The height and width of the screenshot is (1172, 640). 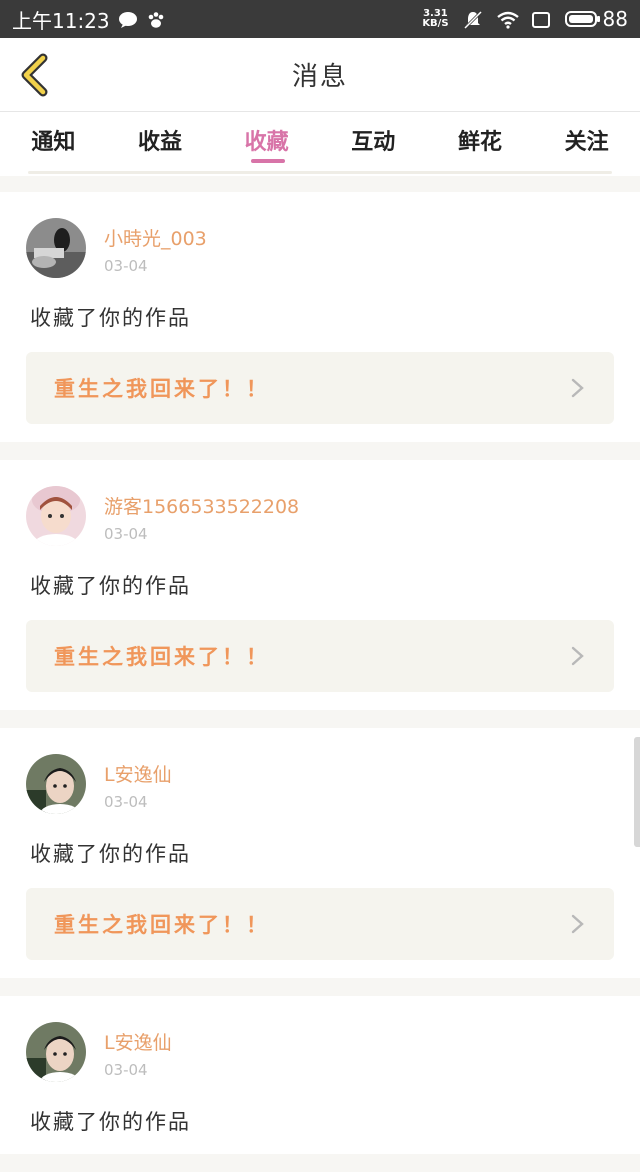 I want to click on network-speed: 3.31 KB/S, so click(x=435, y=18).